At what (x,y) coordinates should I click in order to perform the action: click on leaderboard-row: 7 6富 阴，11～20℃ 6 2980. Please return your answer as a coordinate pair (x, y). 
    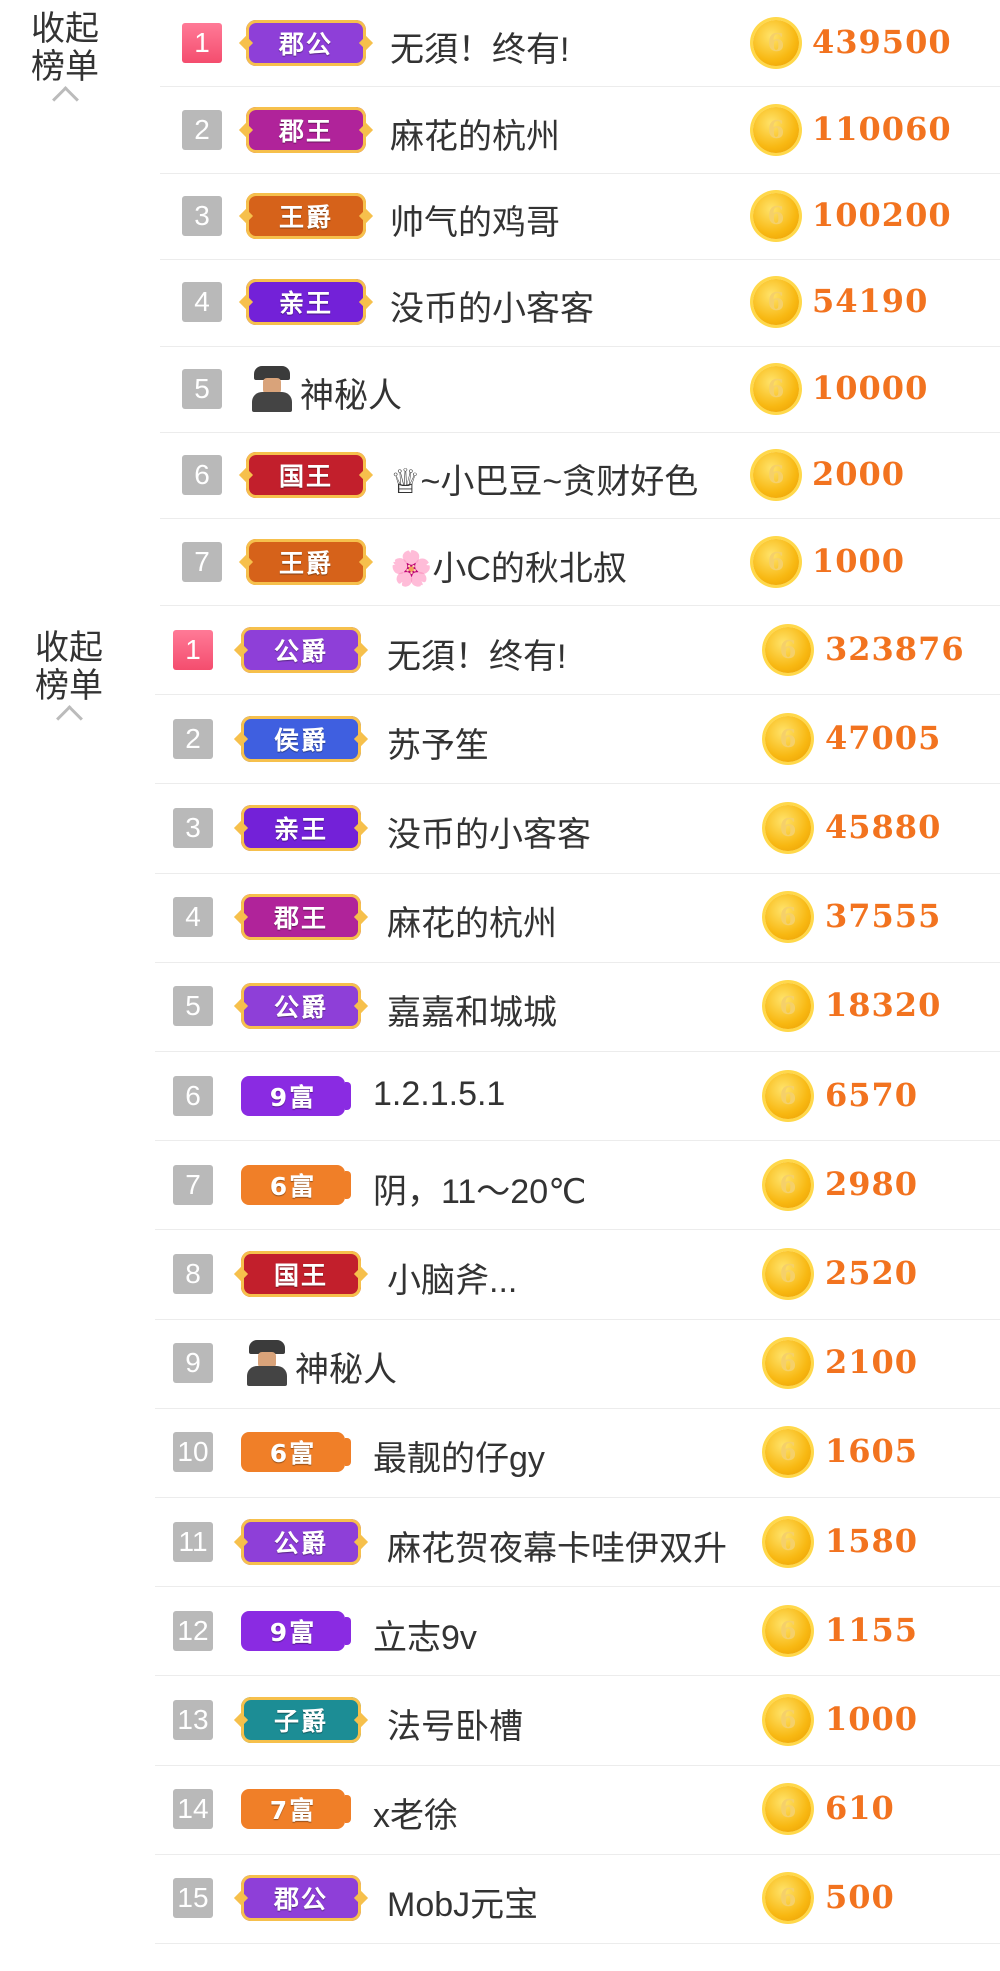
    Looking at the image, I should click on (577, 1185).